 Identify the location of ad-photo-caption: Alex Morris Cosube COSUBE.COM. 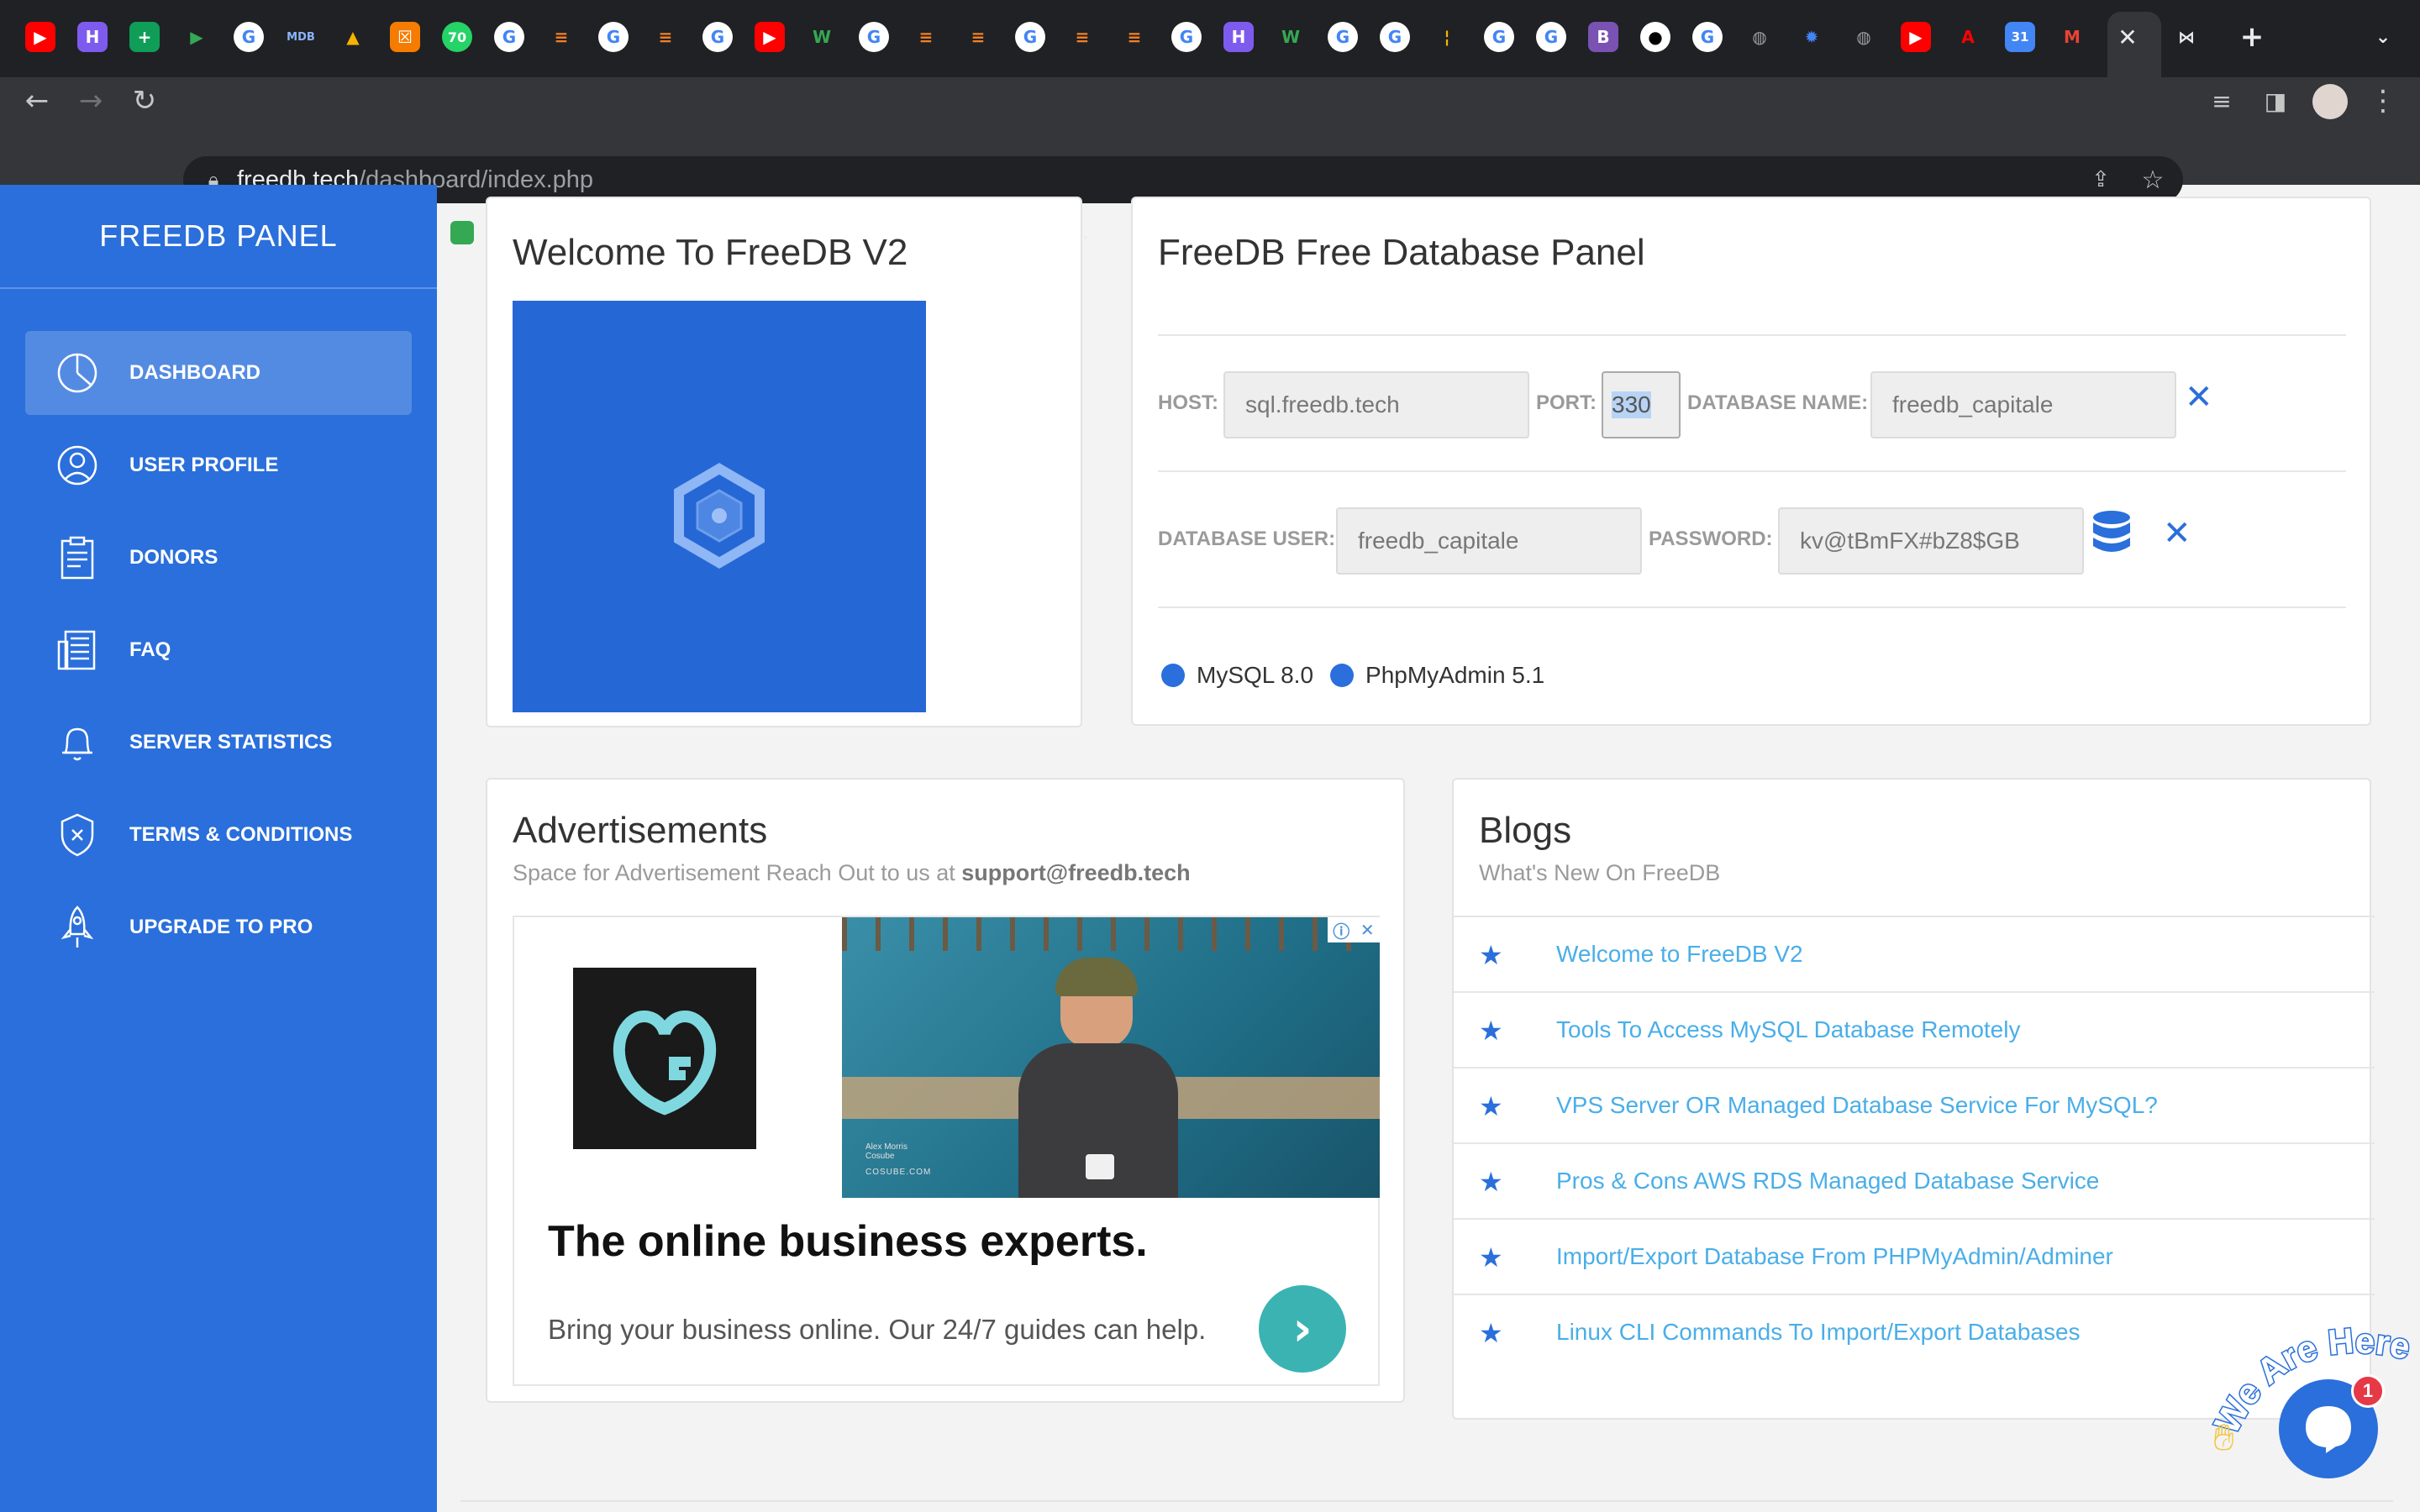
(898, 1159).